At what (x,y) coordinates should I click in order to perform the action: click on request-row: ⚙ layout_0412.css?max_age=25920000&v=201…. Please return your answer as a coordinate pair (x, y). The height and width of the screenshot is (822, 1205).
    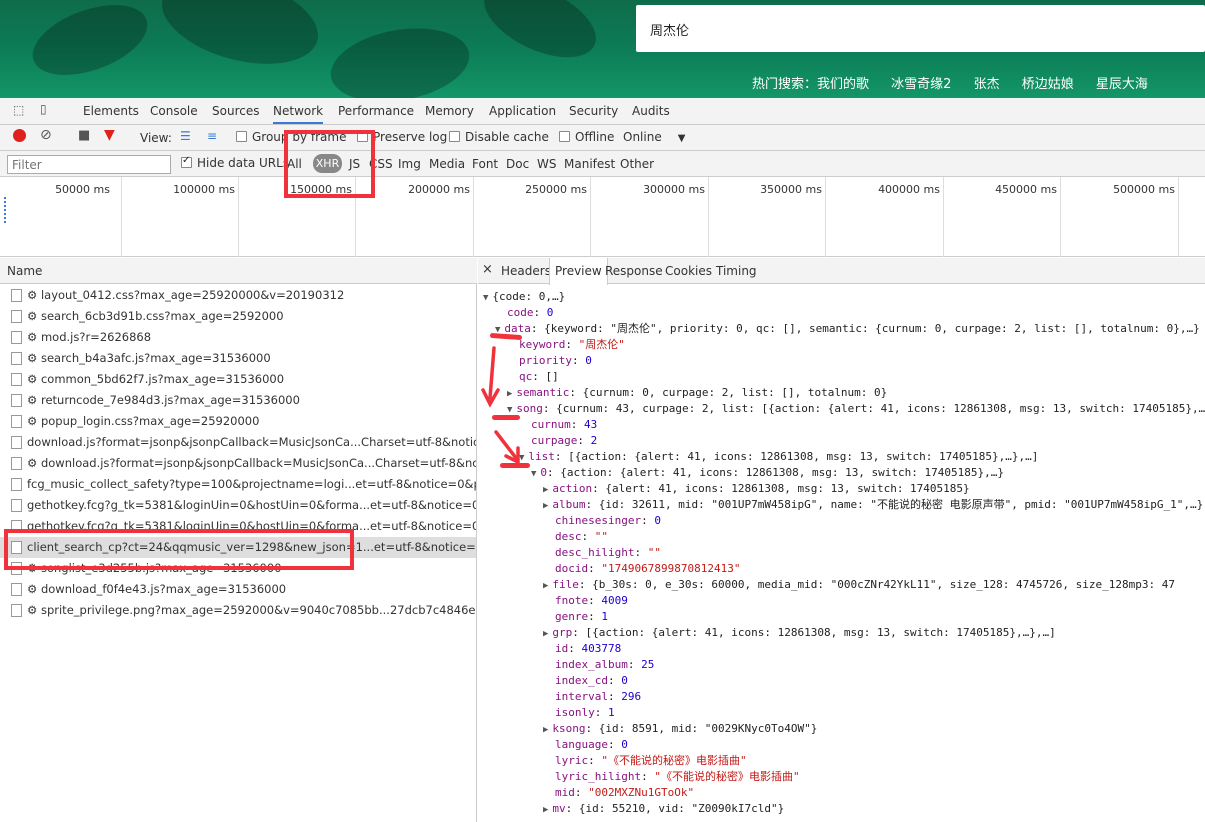
    Looking at the image, I should click on (238, 295).